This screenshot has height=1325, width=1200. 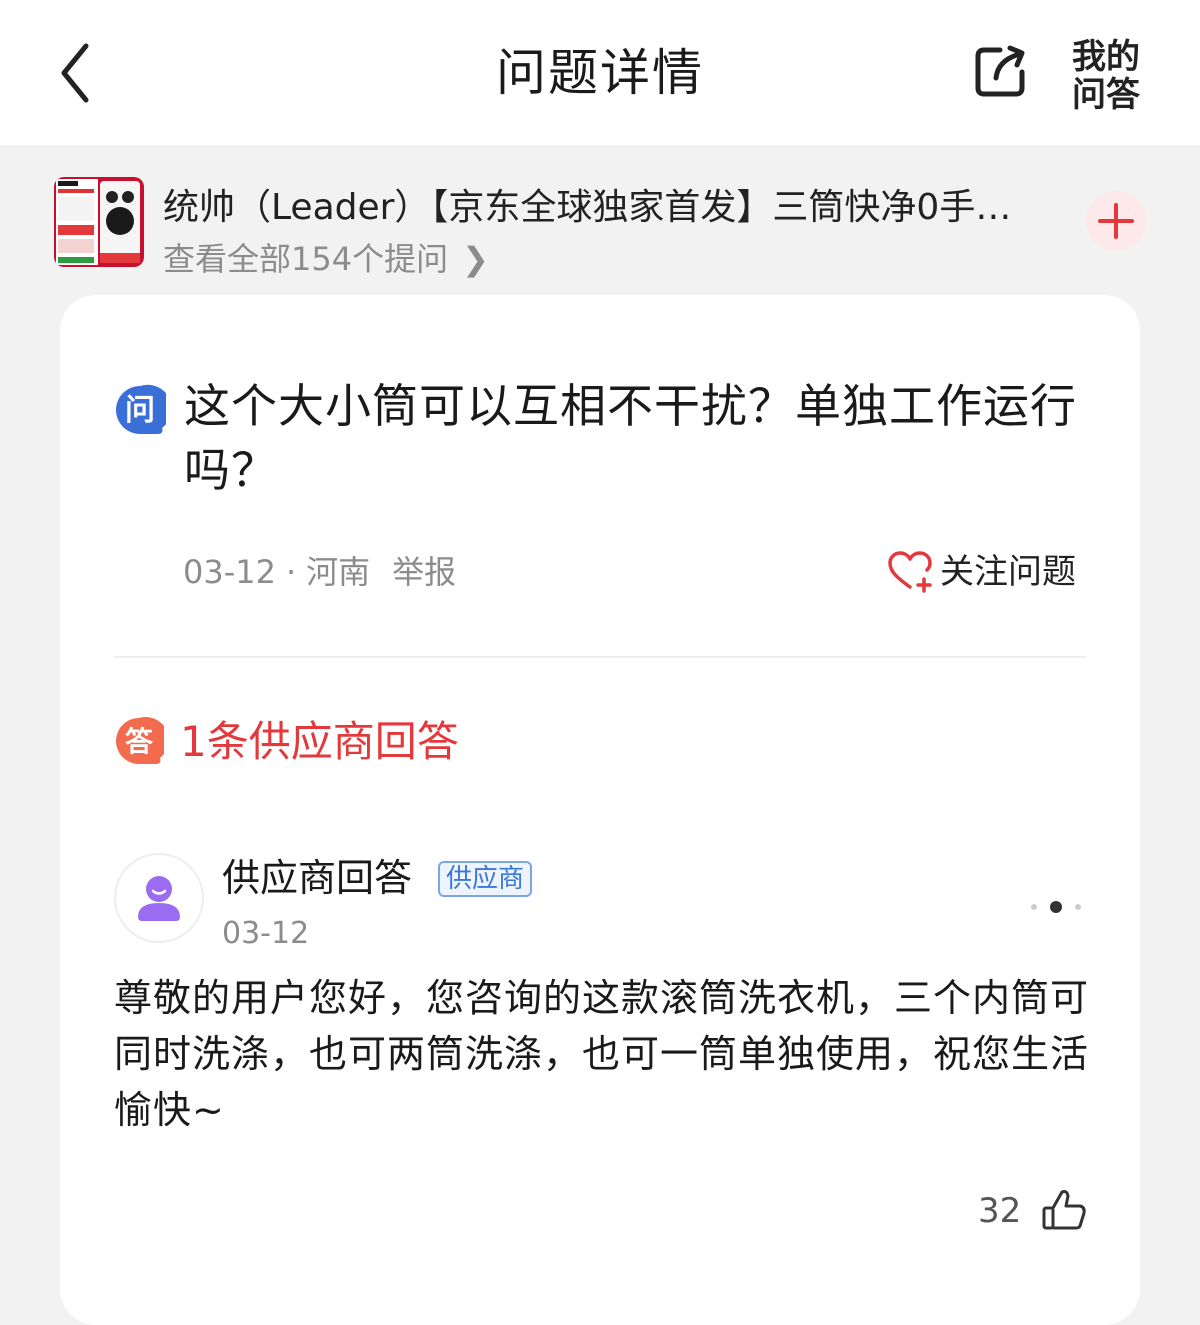 I want to click on answer-badge-icon: 答, so click(x=140, y=740).